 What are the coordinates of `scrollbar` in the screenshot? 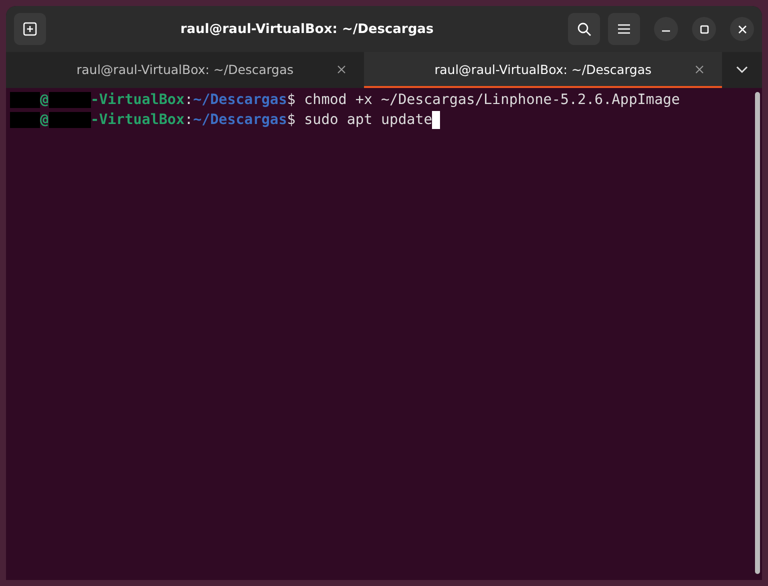 It's located at (757, 333).